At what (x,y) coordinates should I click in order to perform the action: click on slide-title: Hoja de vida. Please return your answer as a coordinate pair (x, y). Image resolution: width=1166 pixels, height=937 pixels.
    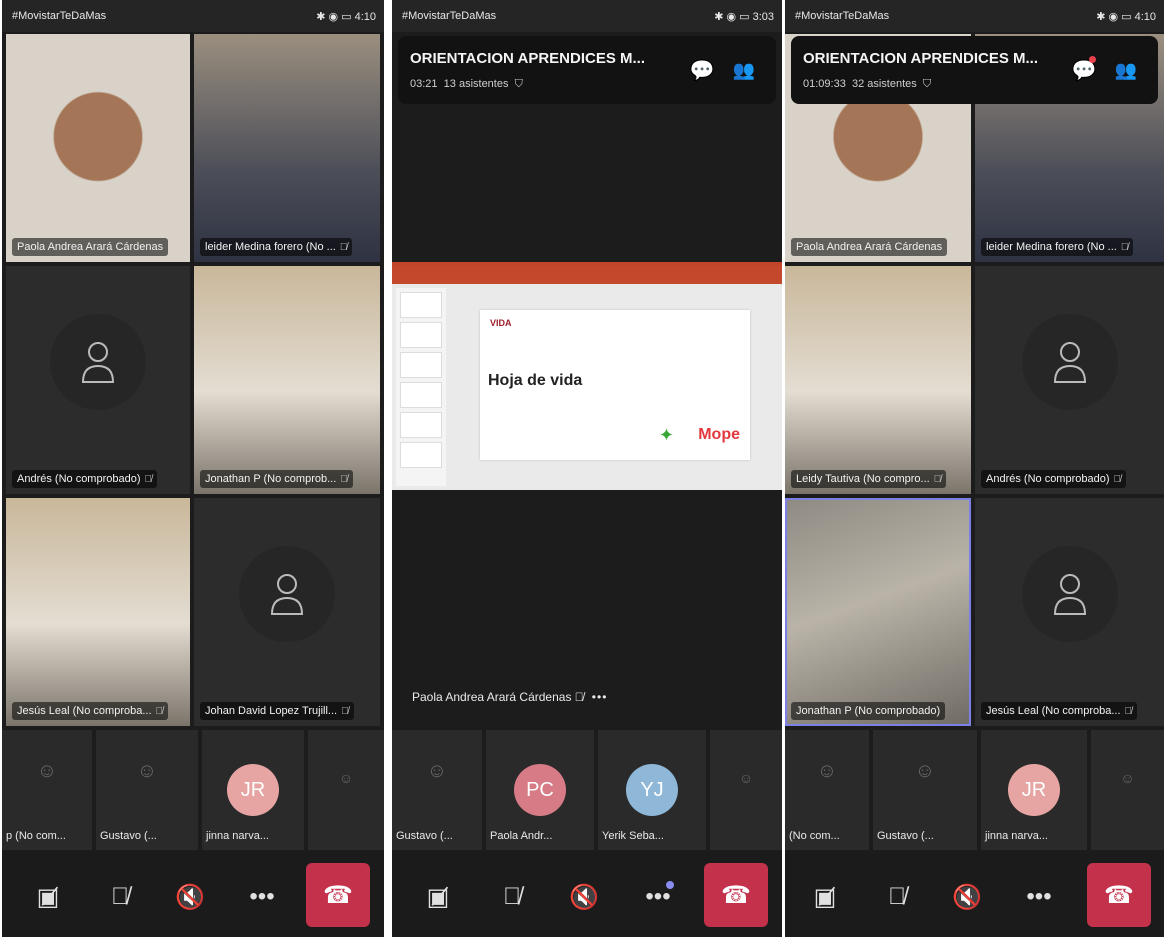
    Looking at the image, I should click on (535, 380).